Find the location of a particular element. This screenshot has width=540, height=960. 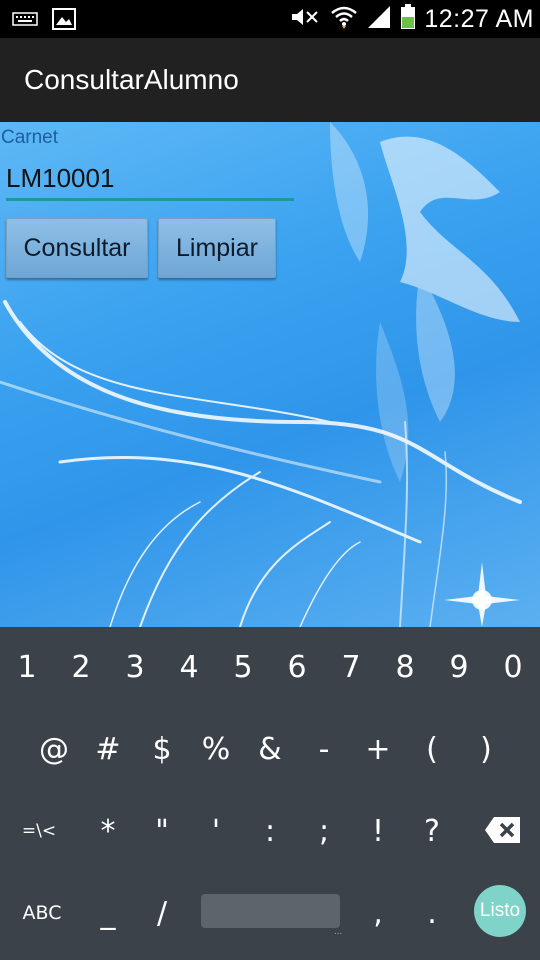

key-7: 7 is located at coordinates (351, 667).